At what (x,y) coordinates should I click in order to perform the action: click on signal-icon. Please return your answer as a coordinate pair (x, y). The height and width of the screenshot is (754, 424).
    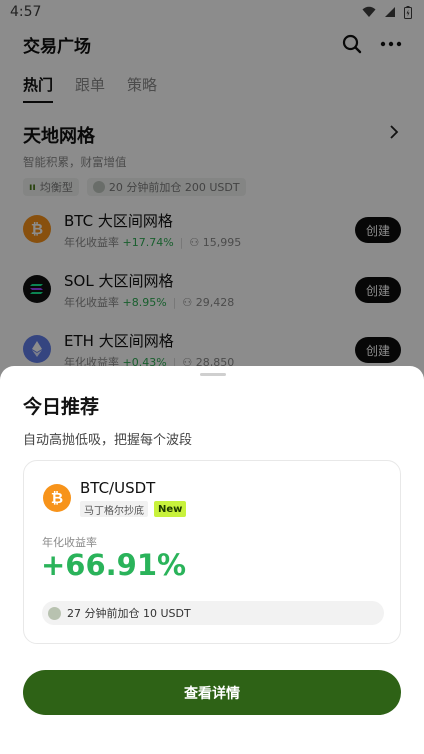
    Looking at the image, I should click on (390, 12).